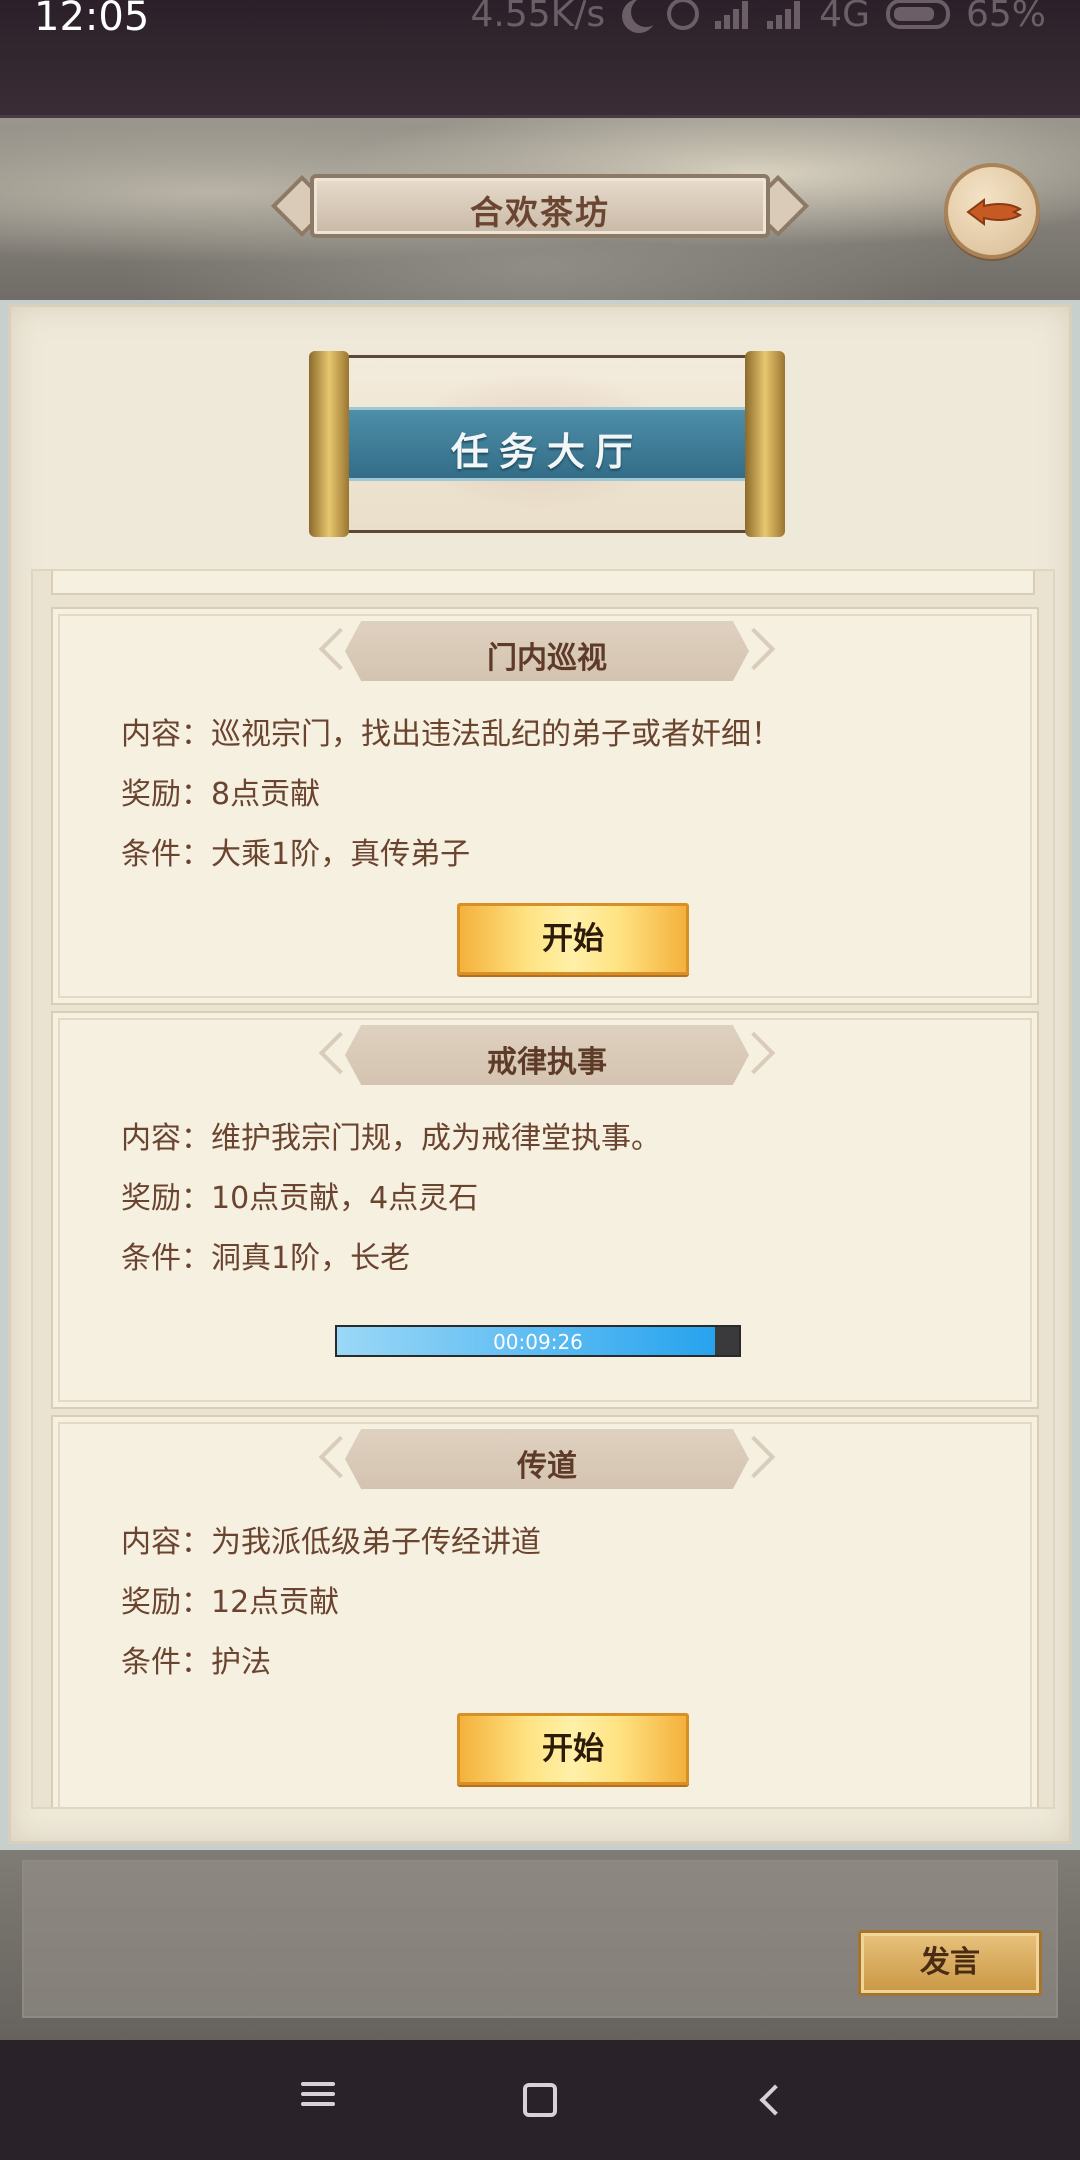 This screenshot has height=2160, width=1080. I want to click on task-reward: 奖励：8点贡献, so click(221, 794).